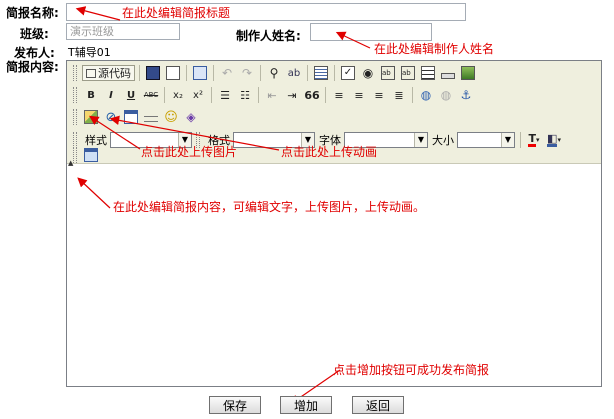  What do you see at coordinates (420, 140) in the screenshot?
I see `chevron-down-icon: ▼` at bounding box center [420, 140].